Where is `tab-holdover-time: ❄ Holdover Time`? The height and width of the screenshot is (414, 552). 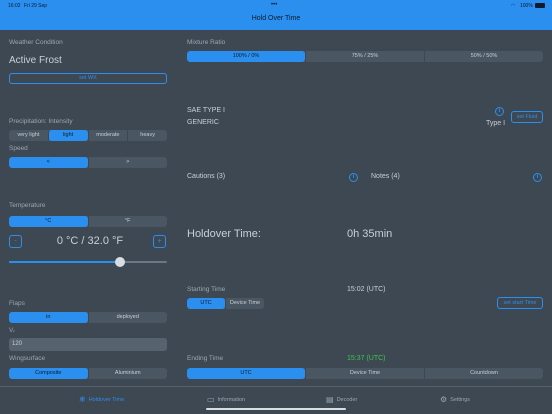 tab-holdover-time: ❄ Holdover Time is located at coordinates (101, 399).